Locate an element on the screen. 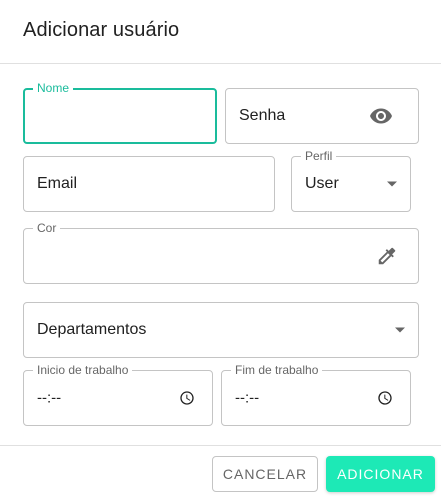 Image resolution: width=441 pixels, height=497 pixels. senha-placeholder: Senha is located at coordinates (262, 115).